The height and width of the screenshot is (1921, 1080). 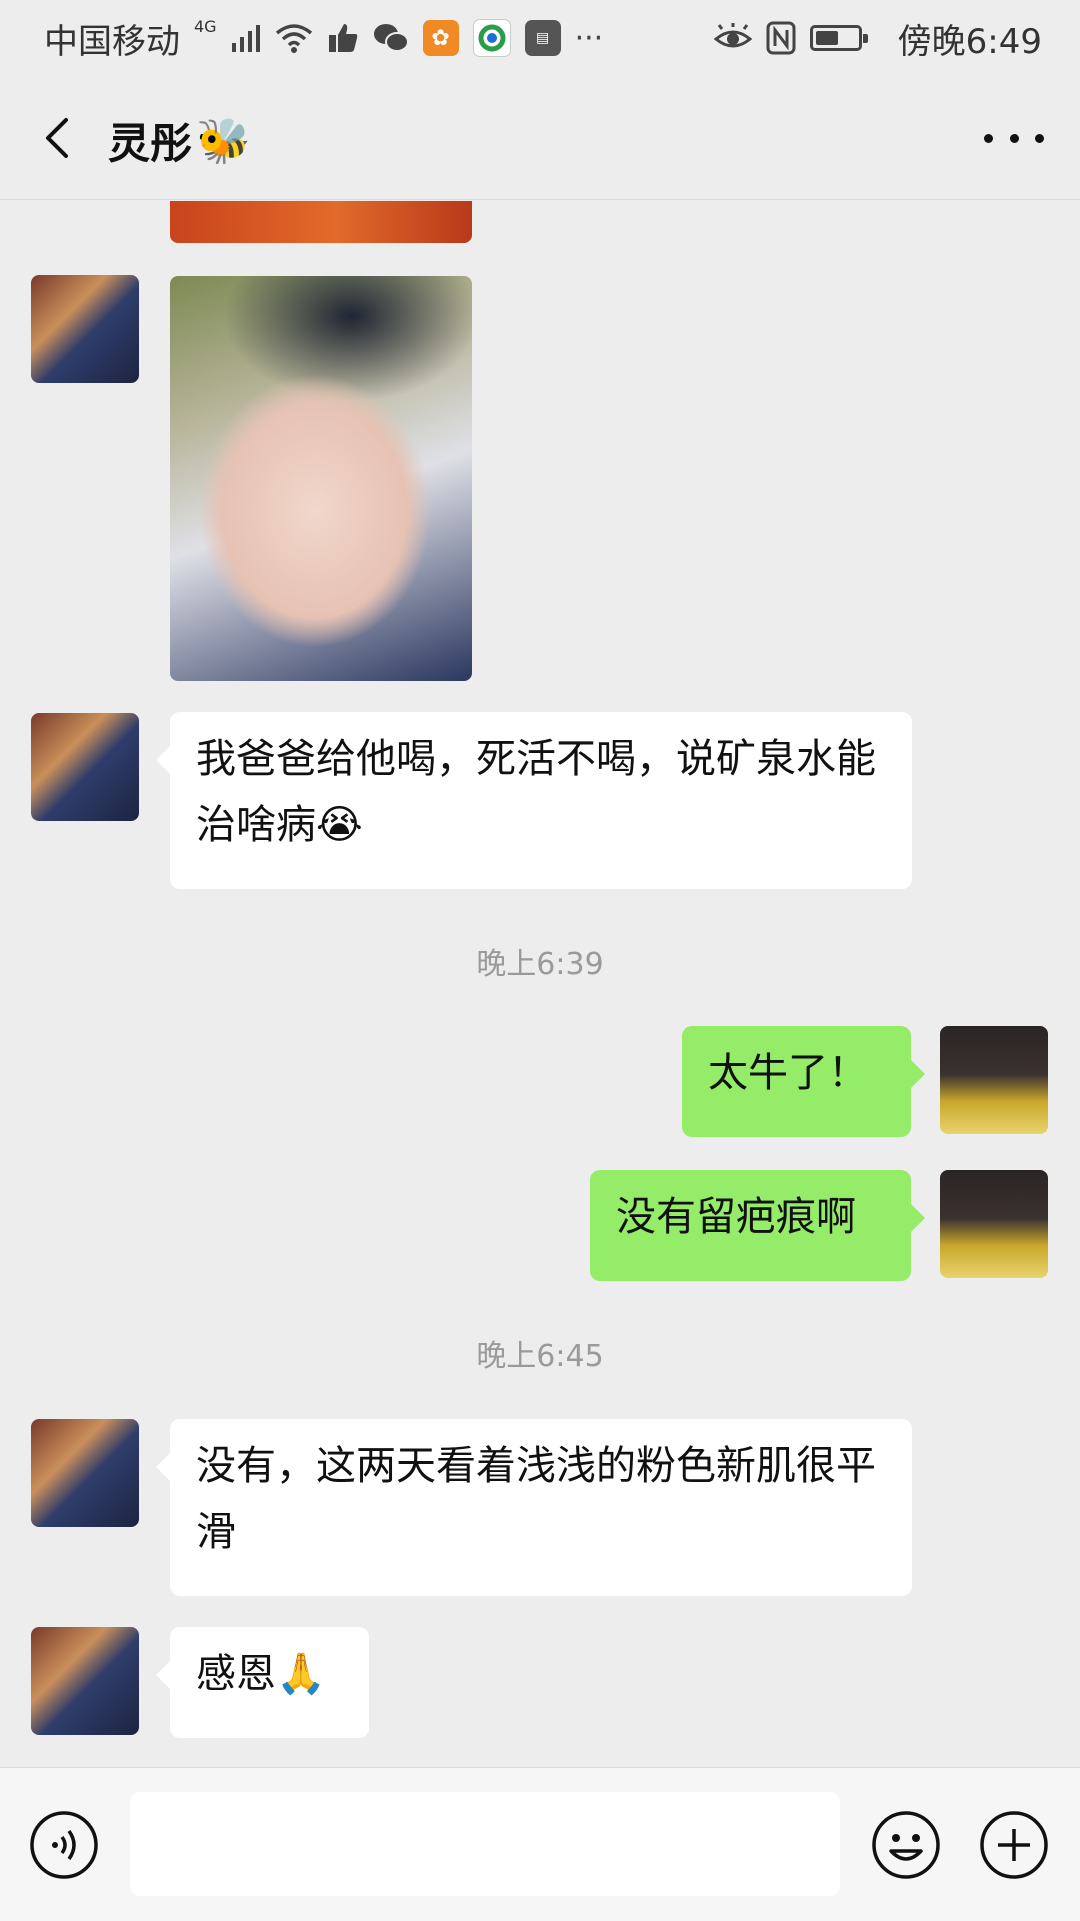 I want to click on message-bubble: 没有留疤痕啊, so click(x=757, y=1225).